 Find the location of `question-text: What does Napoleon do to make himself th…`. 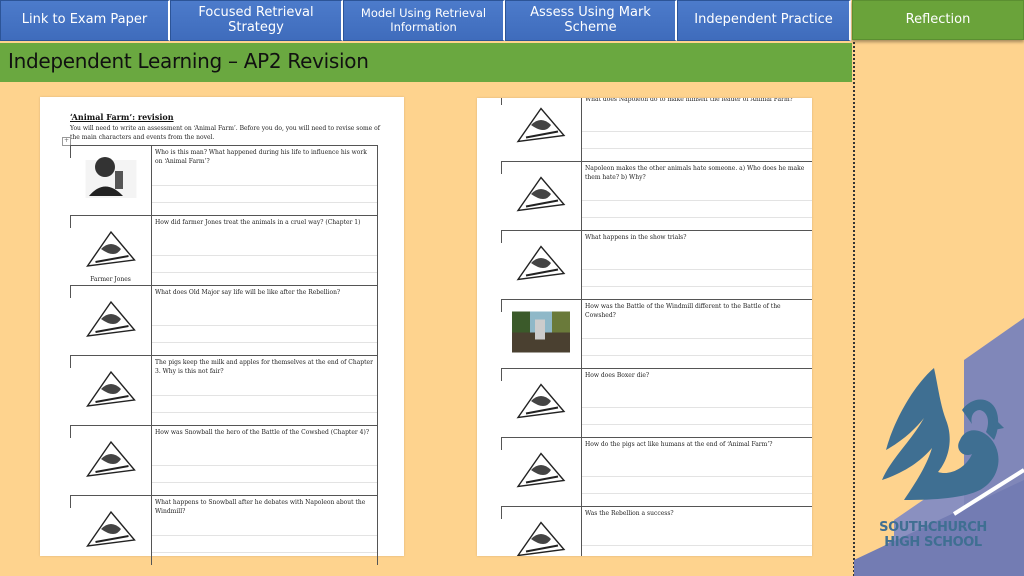

question-text: What does Napoleon do to make himself th… is located at coordinates (689, 100).